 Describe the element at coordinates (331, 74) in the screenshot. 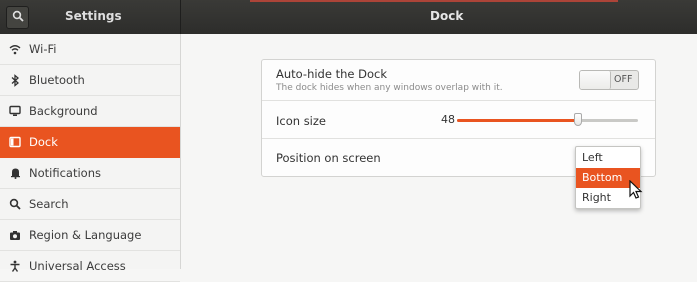

I see `autohide-title: Auto-hide the Dock` at that location.